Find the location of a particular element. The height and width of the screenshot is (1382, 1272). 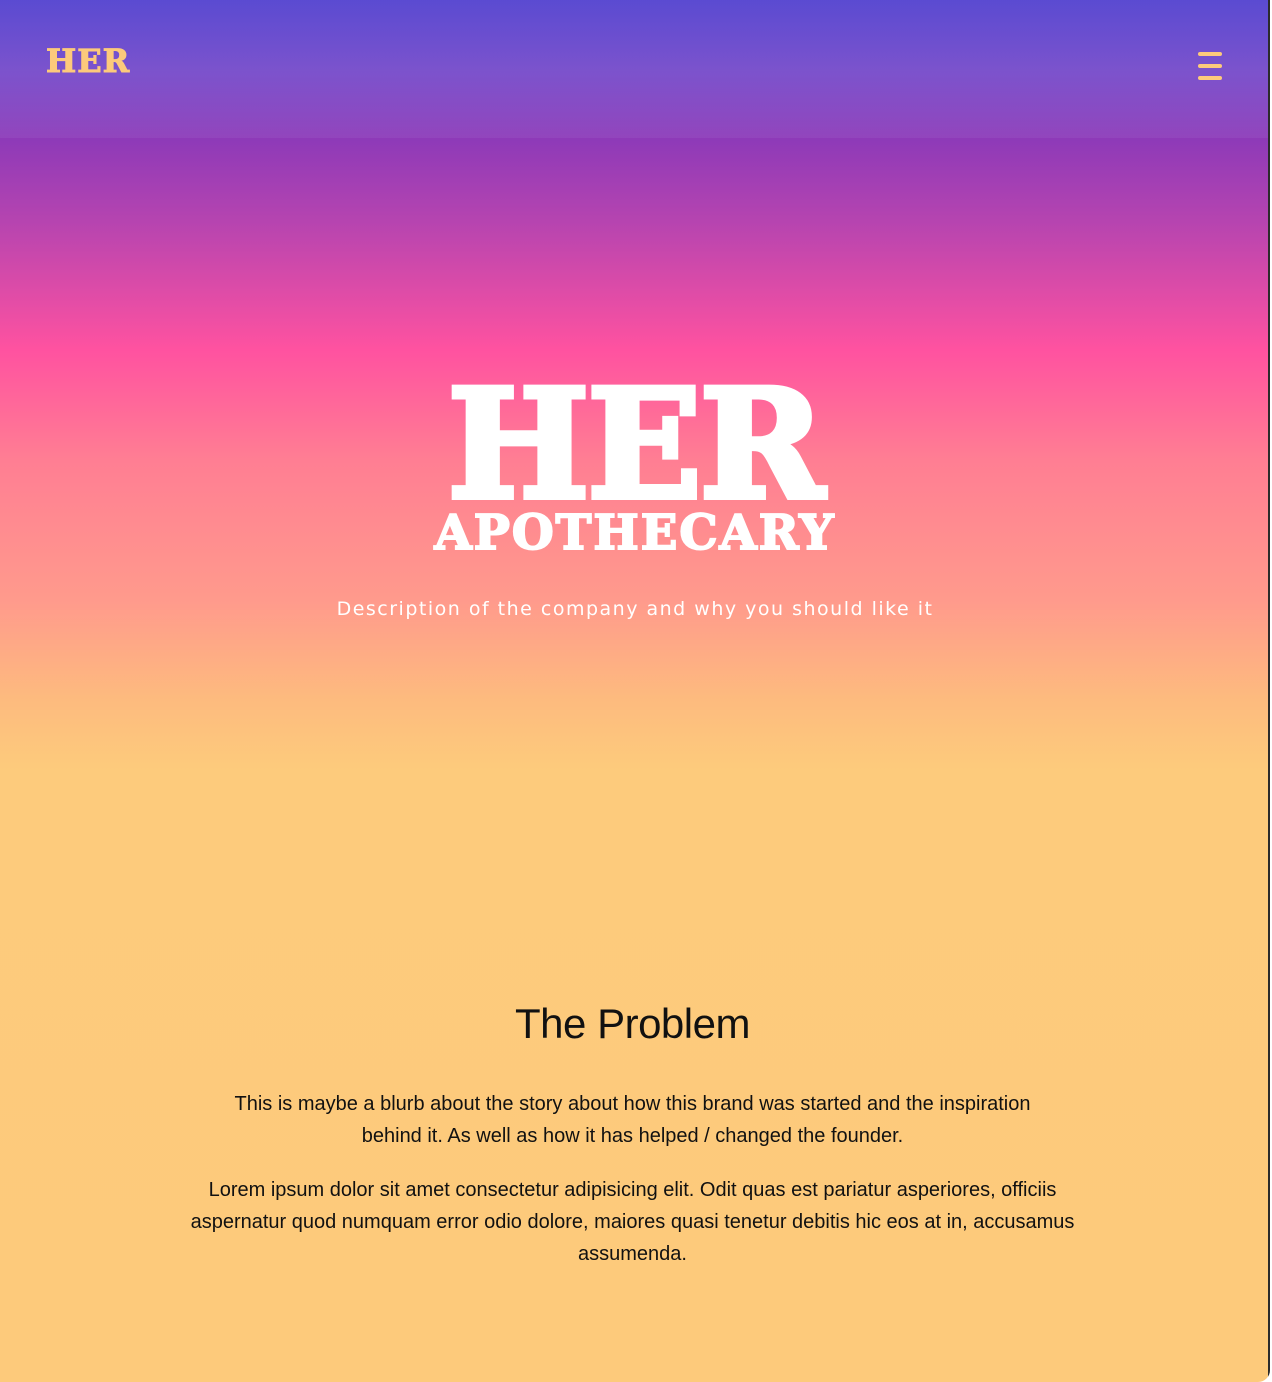

hamburger-menu-icon is located at coordinates (1212, 67).